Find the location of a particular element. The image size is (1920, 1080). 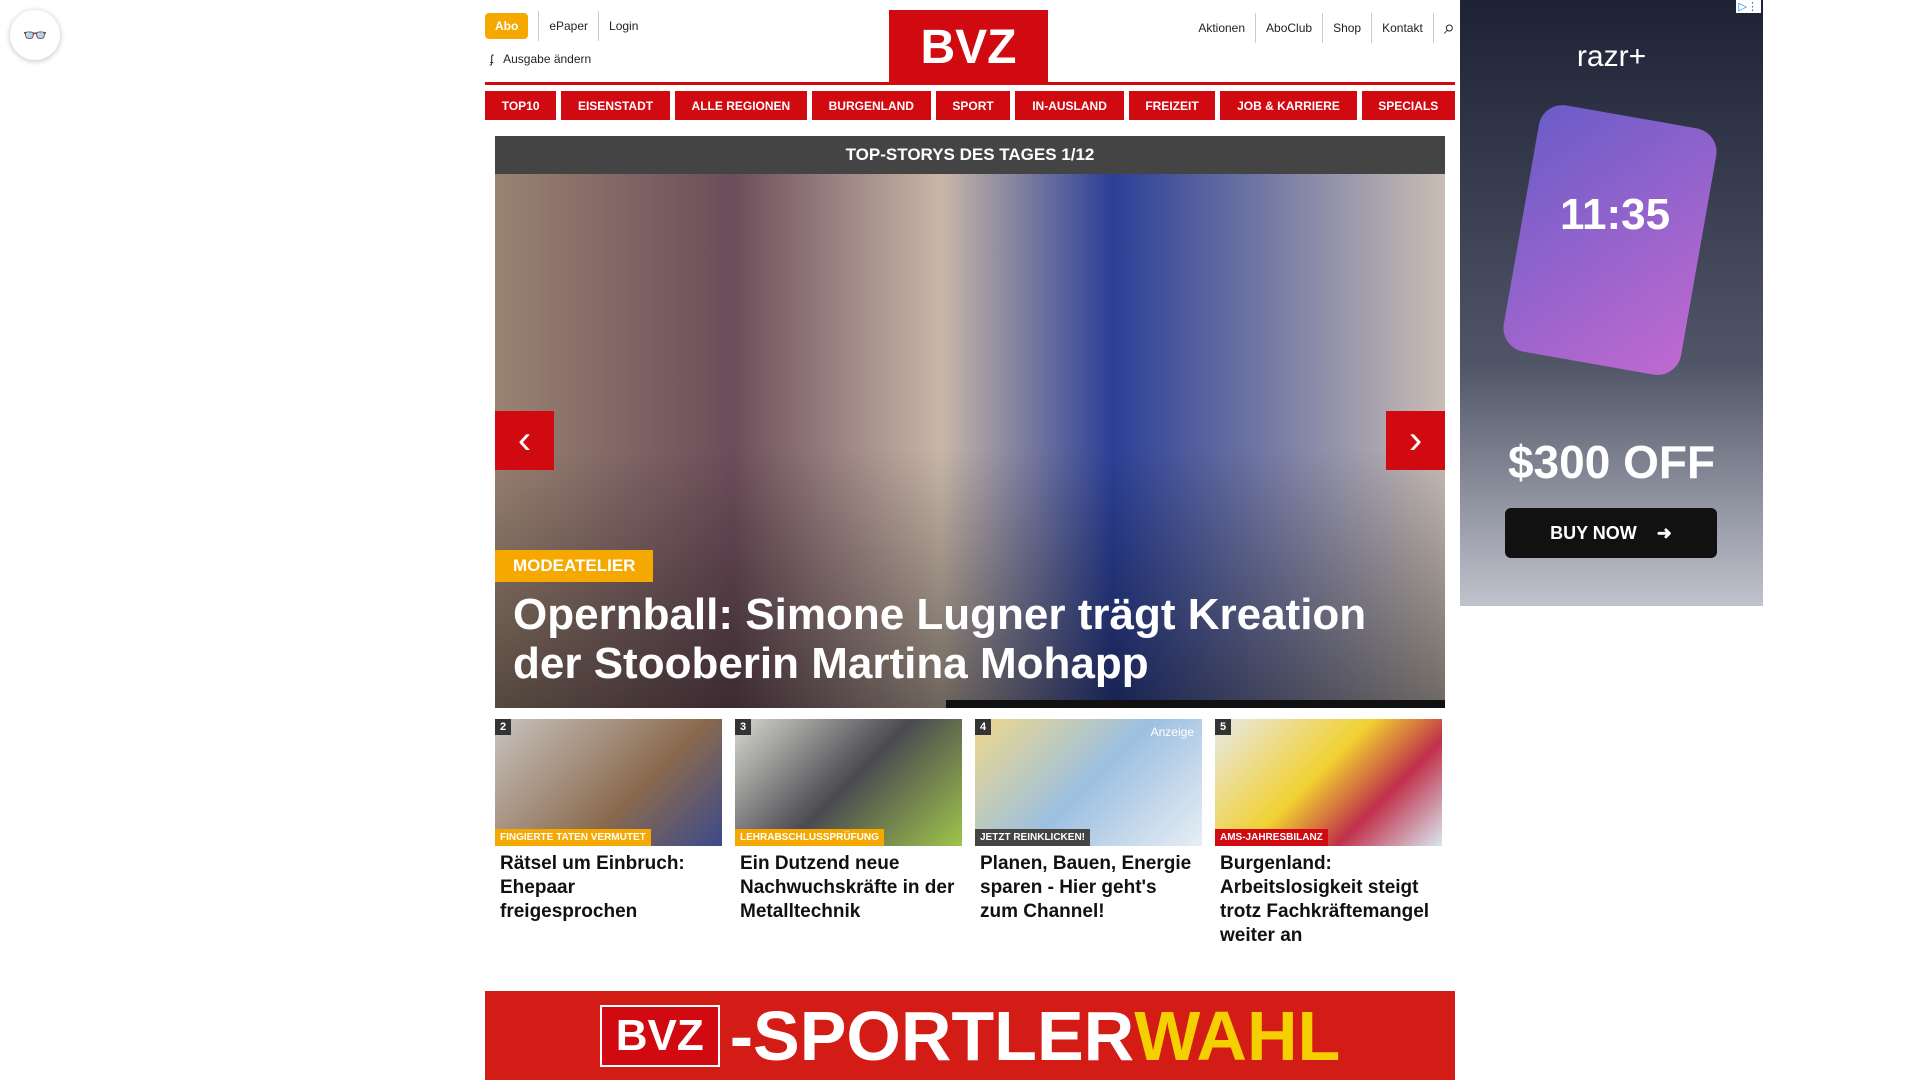

prev-slide-button: ‹ is located at coordinates (524, 440).